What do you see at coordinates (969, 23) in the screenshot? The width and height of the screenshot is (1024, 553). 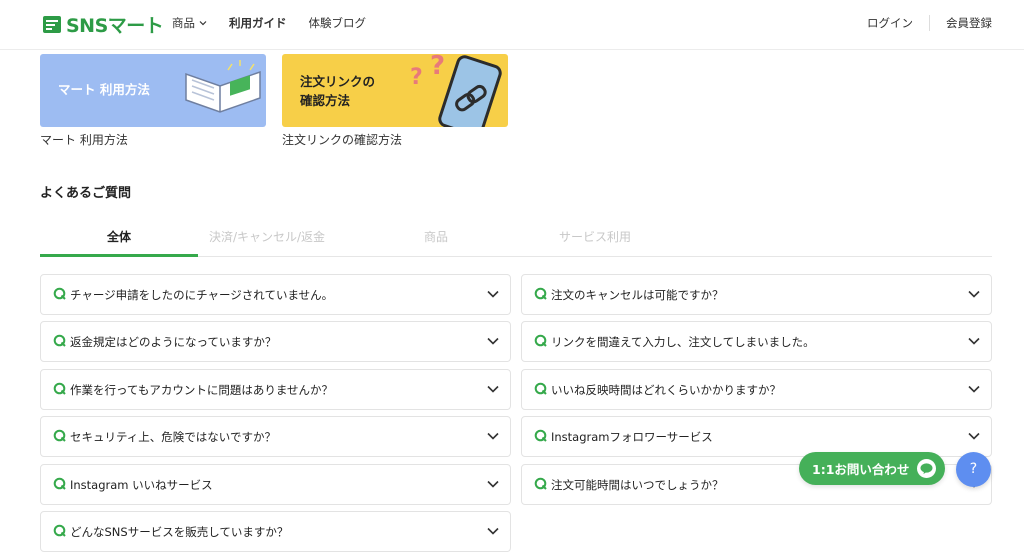 I see `register-link: 会員登録` at bounding box center [969, 23].